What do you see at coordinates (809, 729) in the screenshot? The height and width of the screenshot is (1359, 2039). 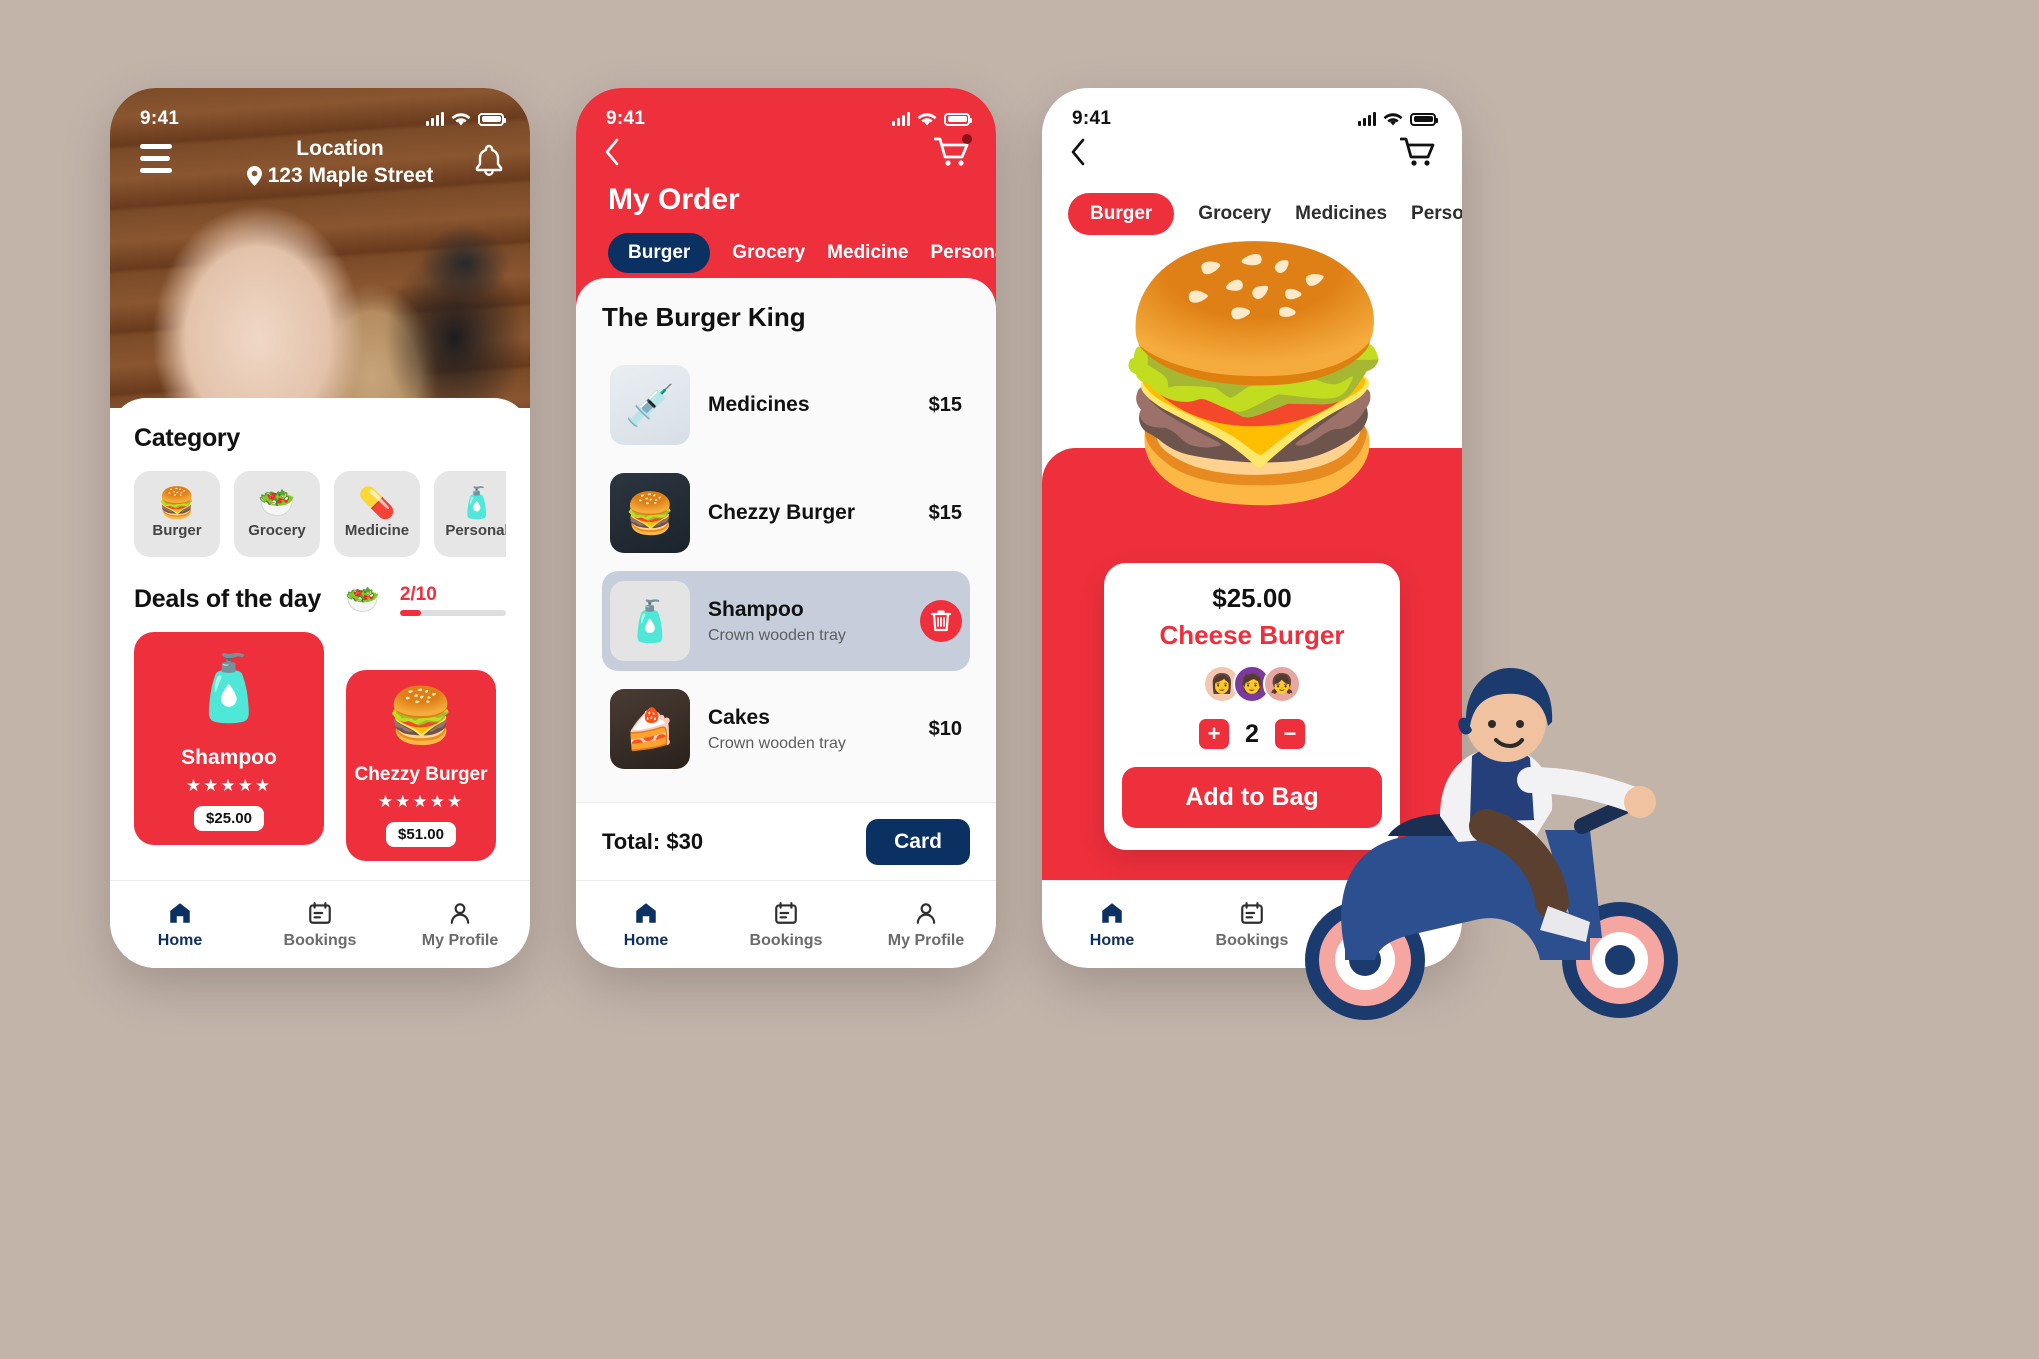 I see `order-item-info: Cakes Crown wooden tray` at bounding box center [809, 729].